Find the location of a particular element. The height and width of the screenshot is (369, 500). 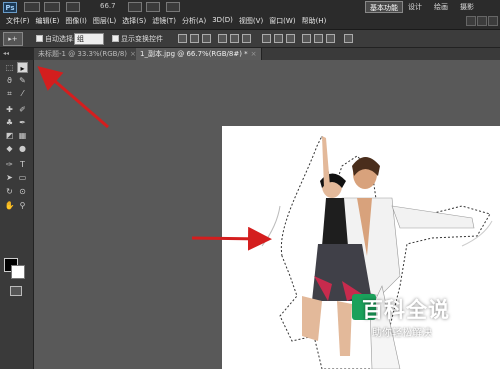

distribute-left-icon is located at coordinates (306, 38).